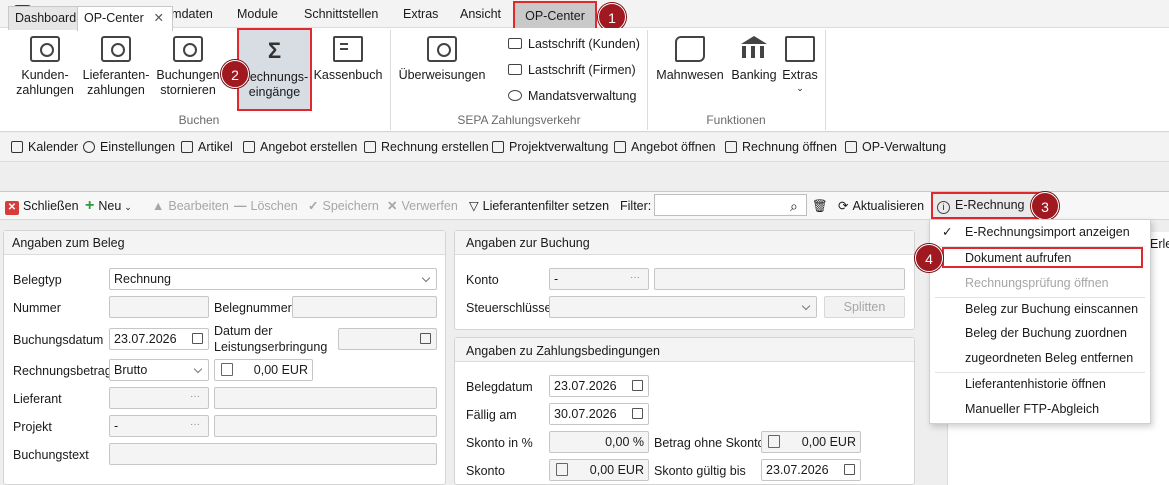  Describe the element at coordinates (550, 147) in the screenshot. I see `quick-projektverwaltung: Projektverwaltung` at that location.